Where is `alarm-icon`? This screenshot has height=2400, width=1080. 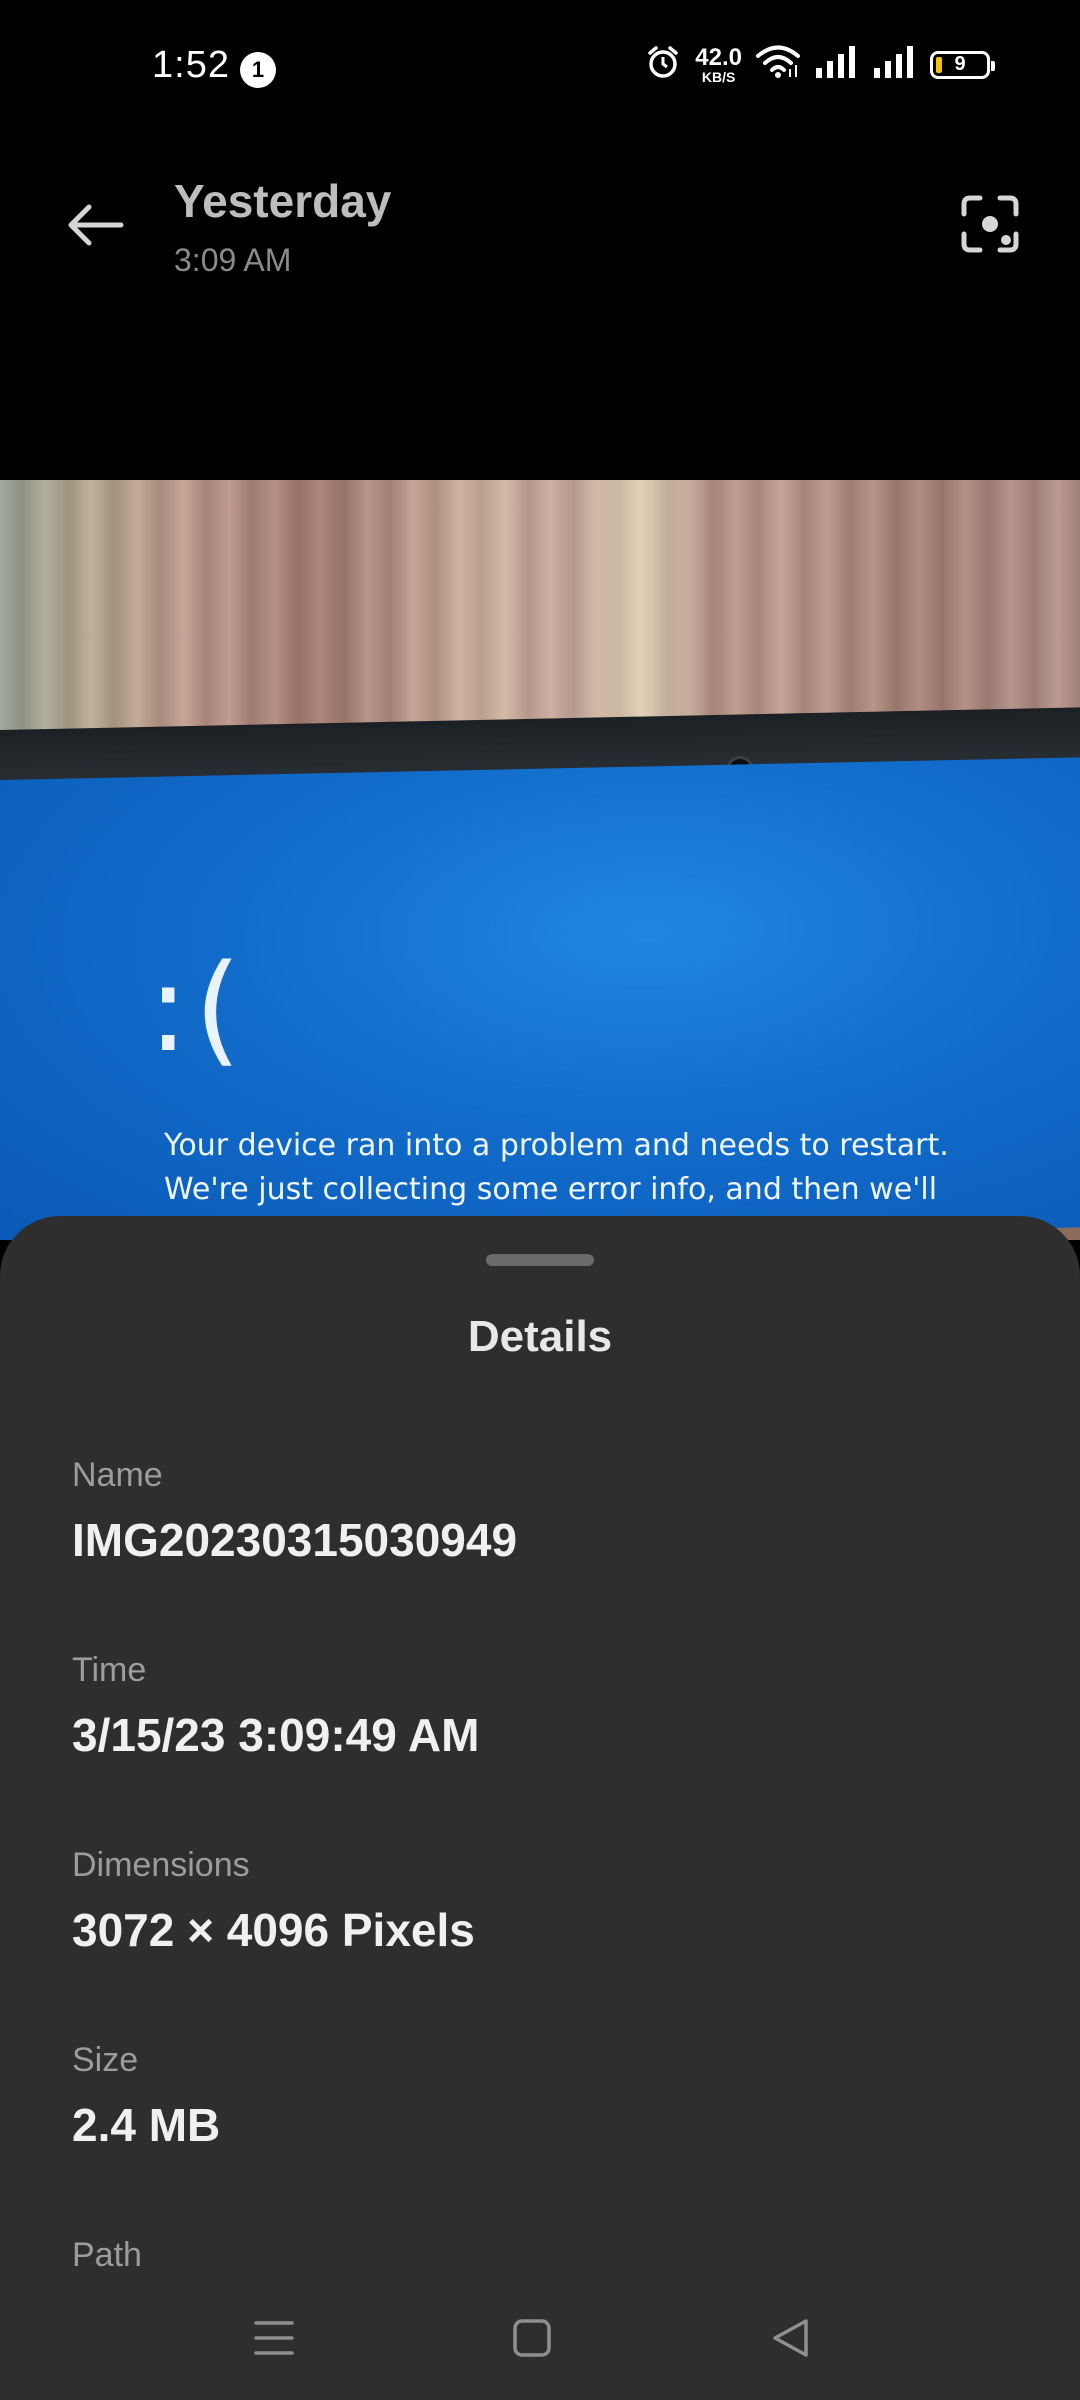 alarm-icon is located at coordinates (663, 64).